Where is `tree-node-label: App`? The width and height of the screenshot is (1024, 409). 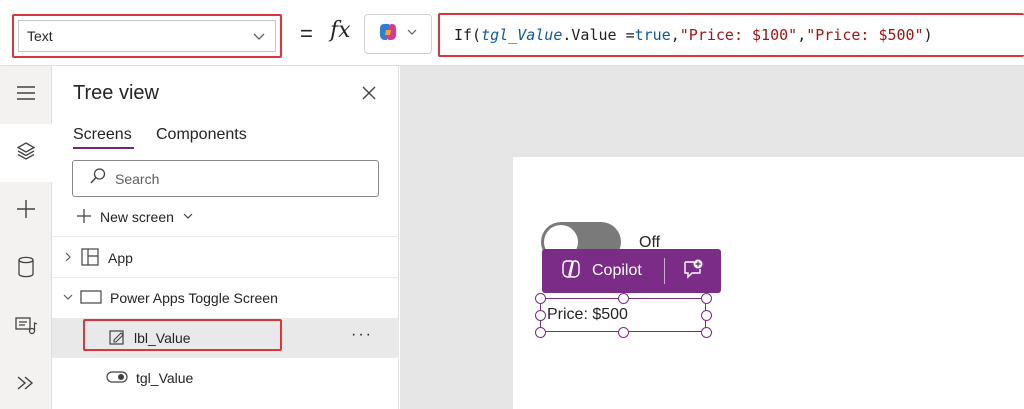
tree-node-label: App is located at coordinates (120, 258).